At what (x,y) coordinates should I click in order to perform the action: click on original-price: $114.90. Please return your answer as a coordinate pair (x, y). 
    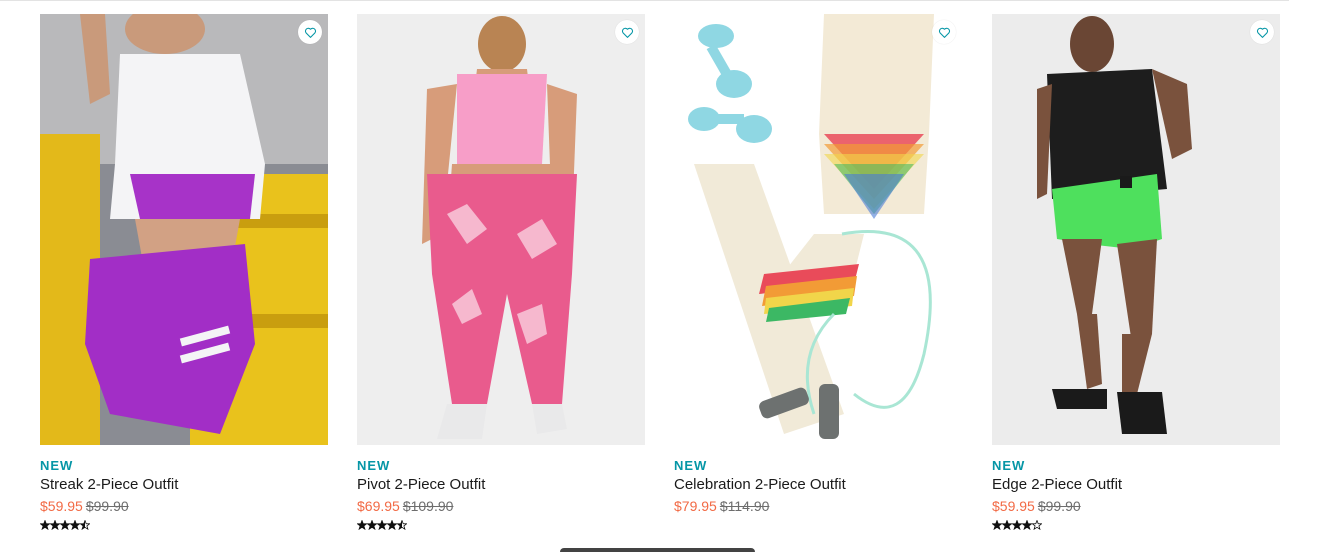
    Looking at the image, I should click on (744, 506).